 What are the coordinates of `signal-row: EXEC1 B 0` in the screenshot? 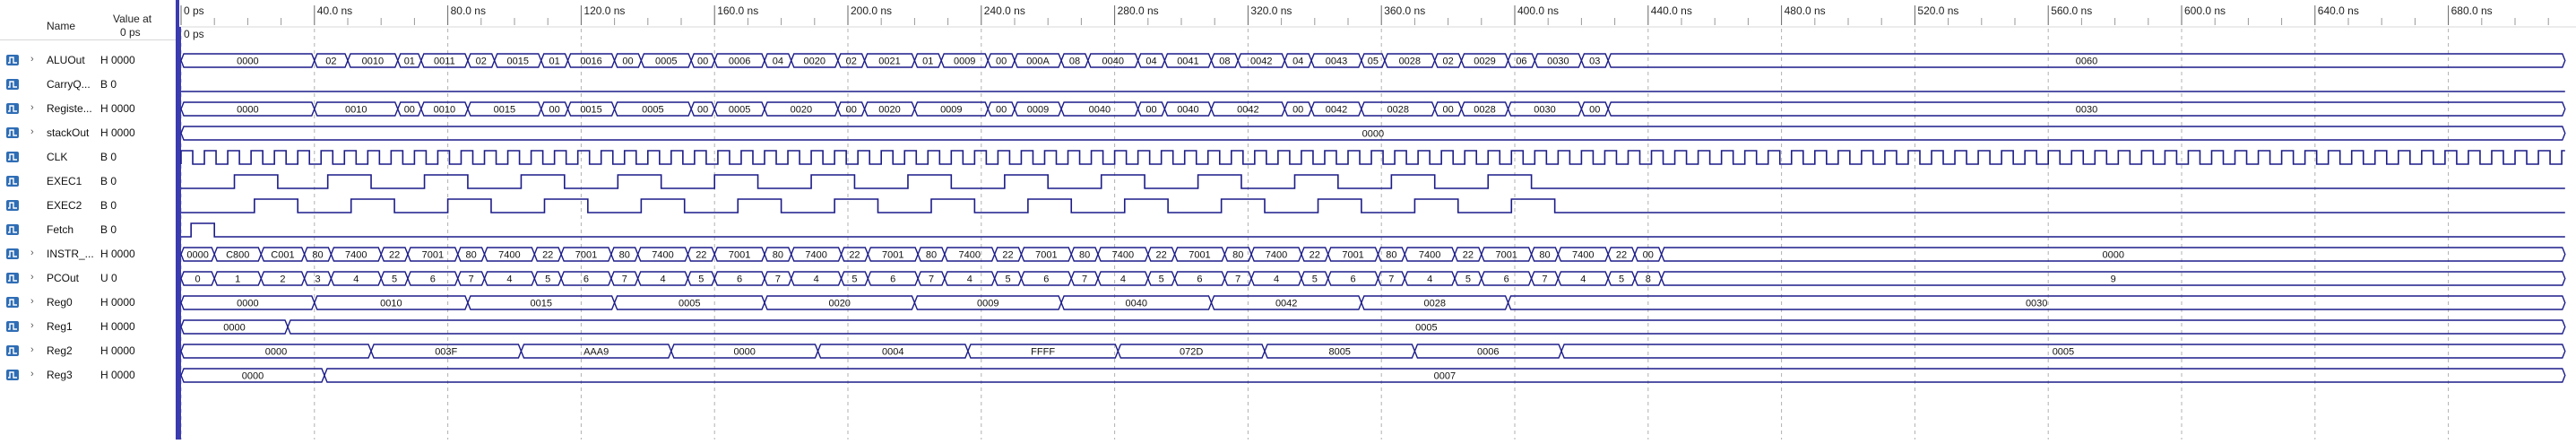 It's located at (88, 182).